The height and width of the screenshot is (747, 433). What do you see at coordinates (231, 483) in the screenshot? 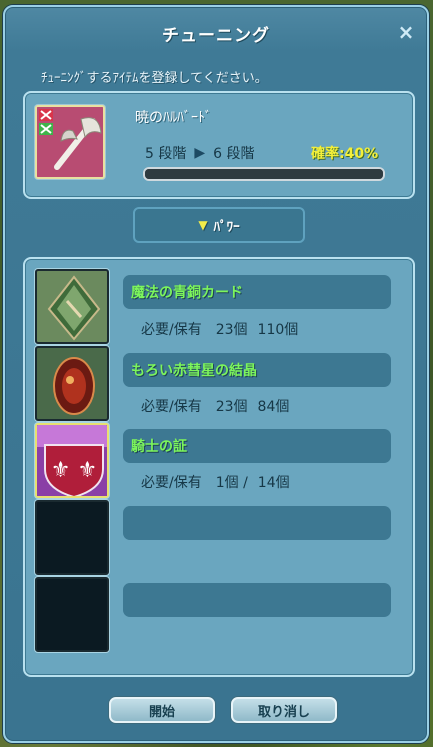
I see `required-count: 1個 /` at bounding box center [231, 483].